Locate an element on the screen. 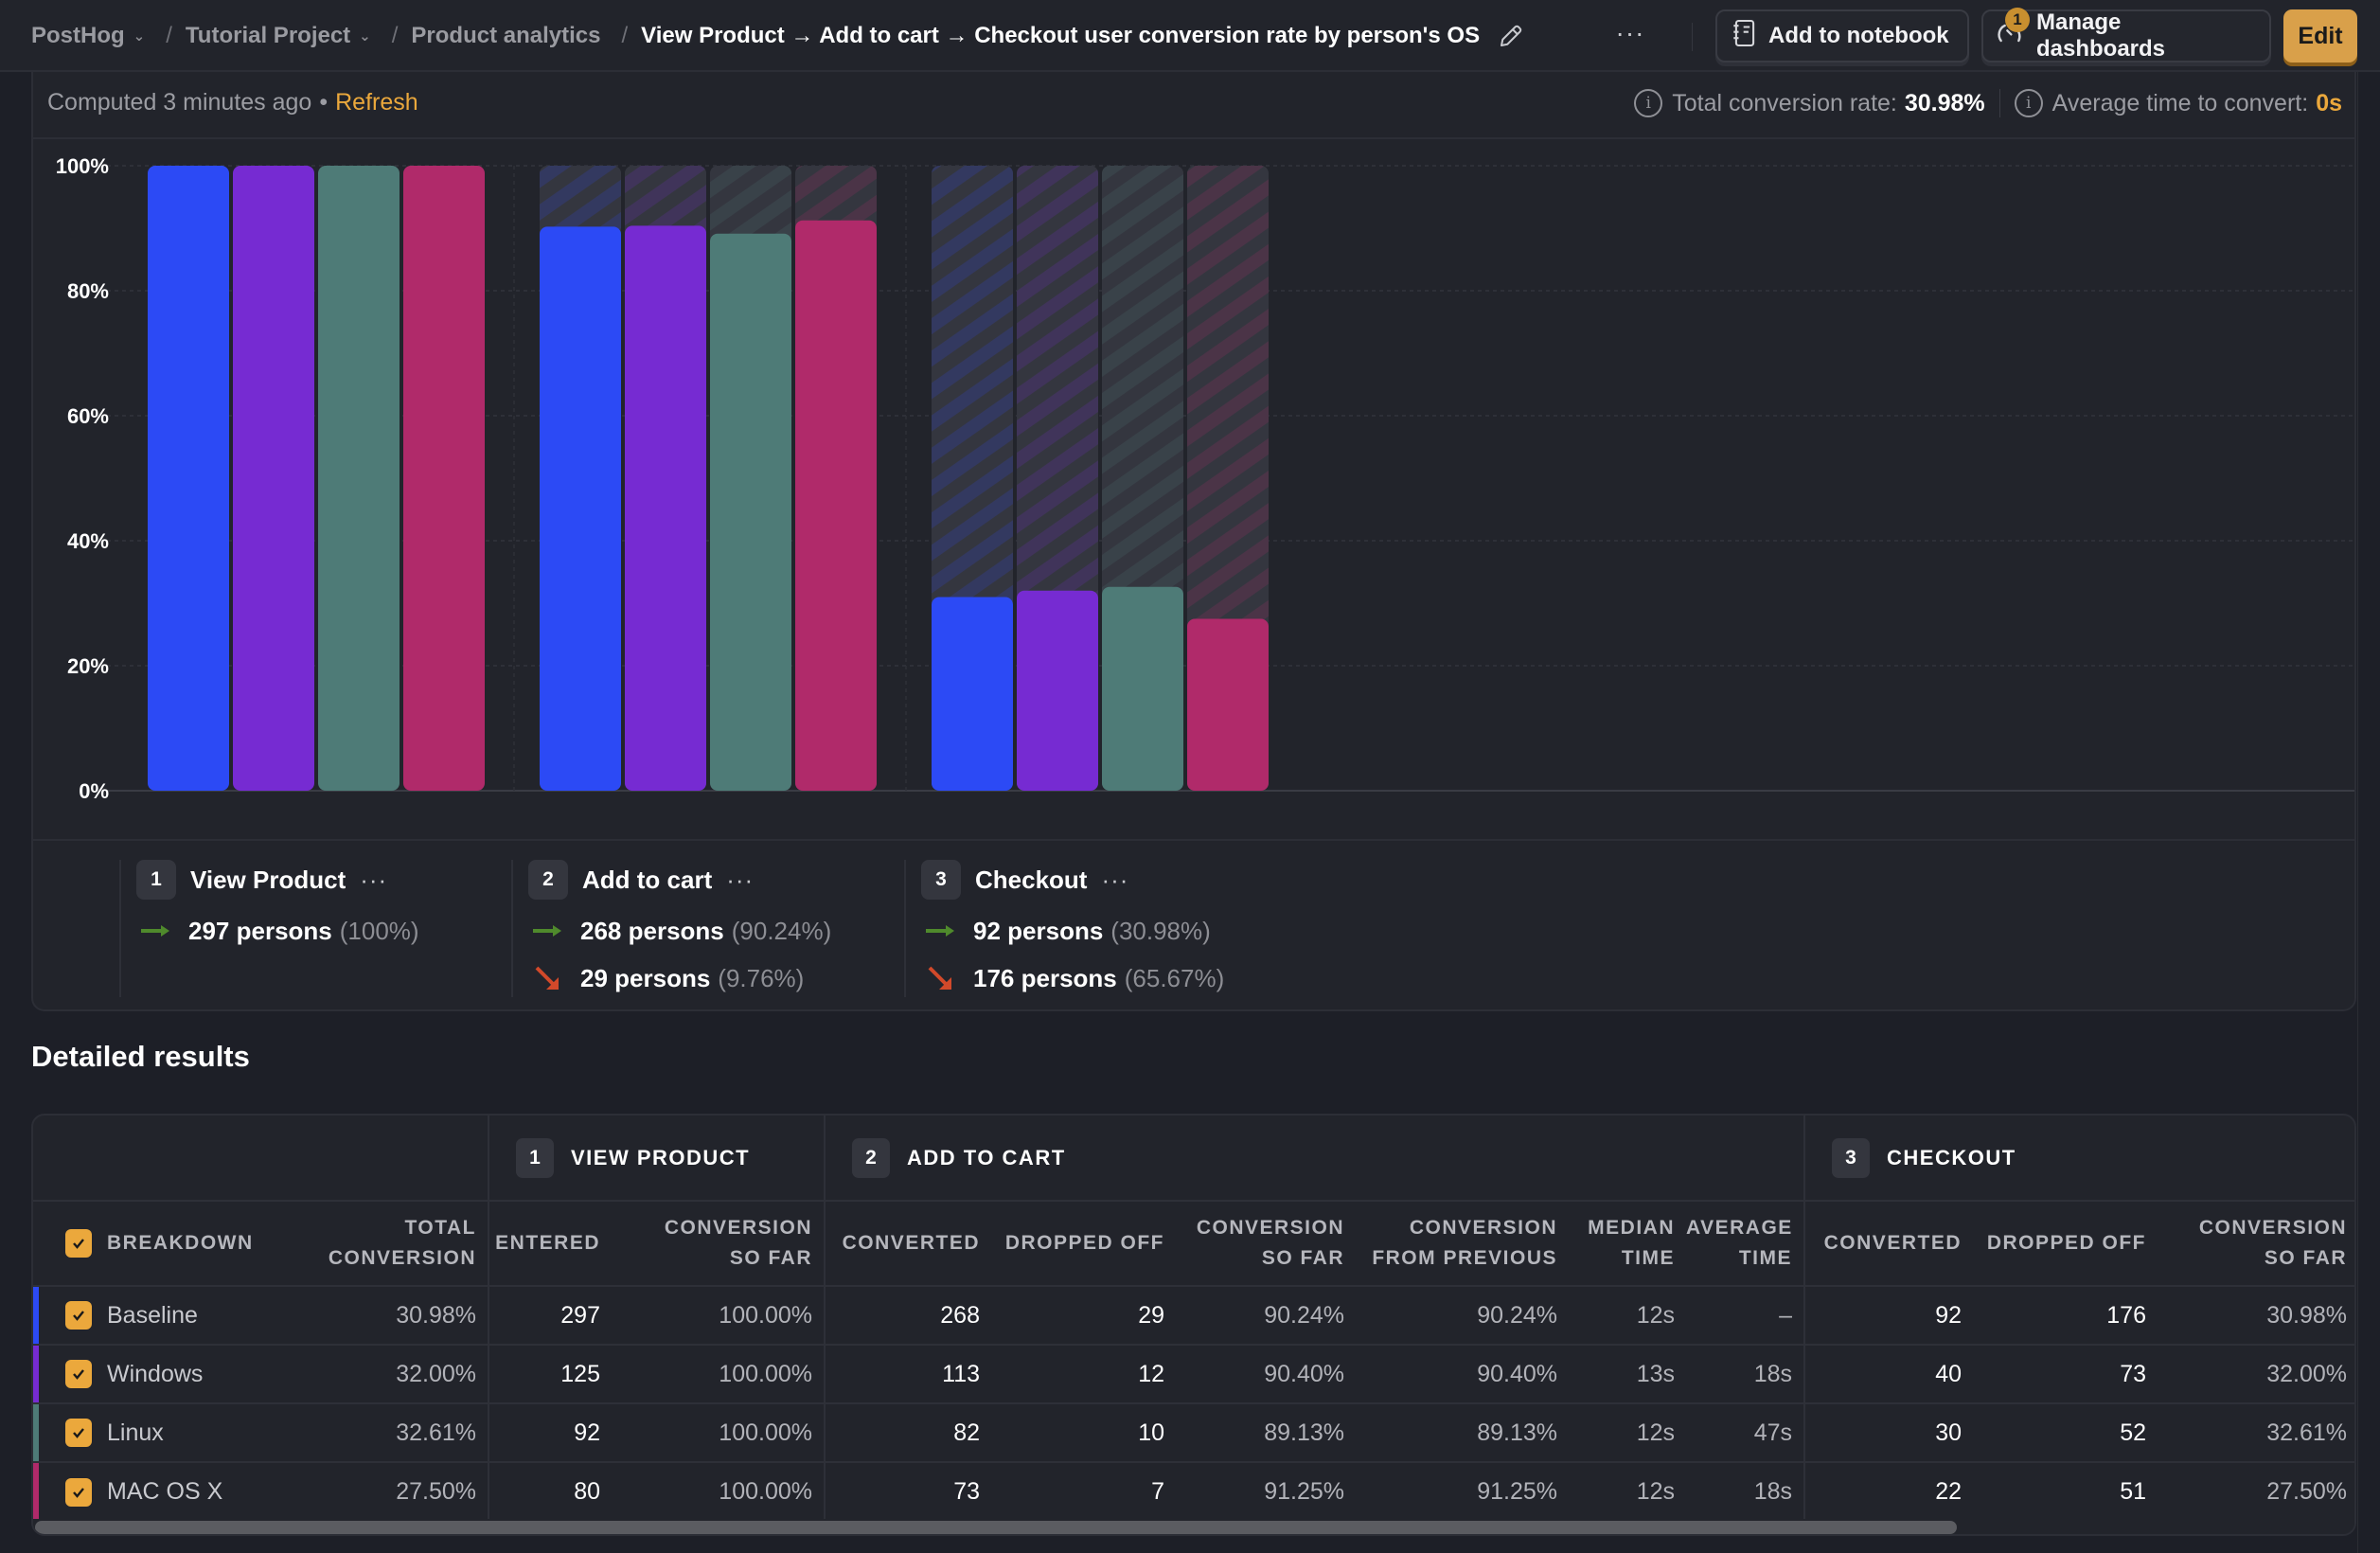 Image resolution: width=2380 pixels, height=1553 pixels. cell-conv-so-far-2: 89.13% is located at coordinates (1266, 1433).